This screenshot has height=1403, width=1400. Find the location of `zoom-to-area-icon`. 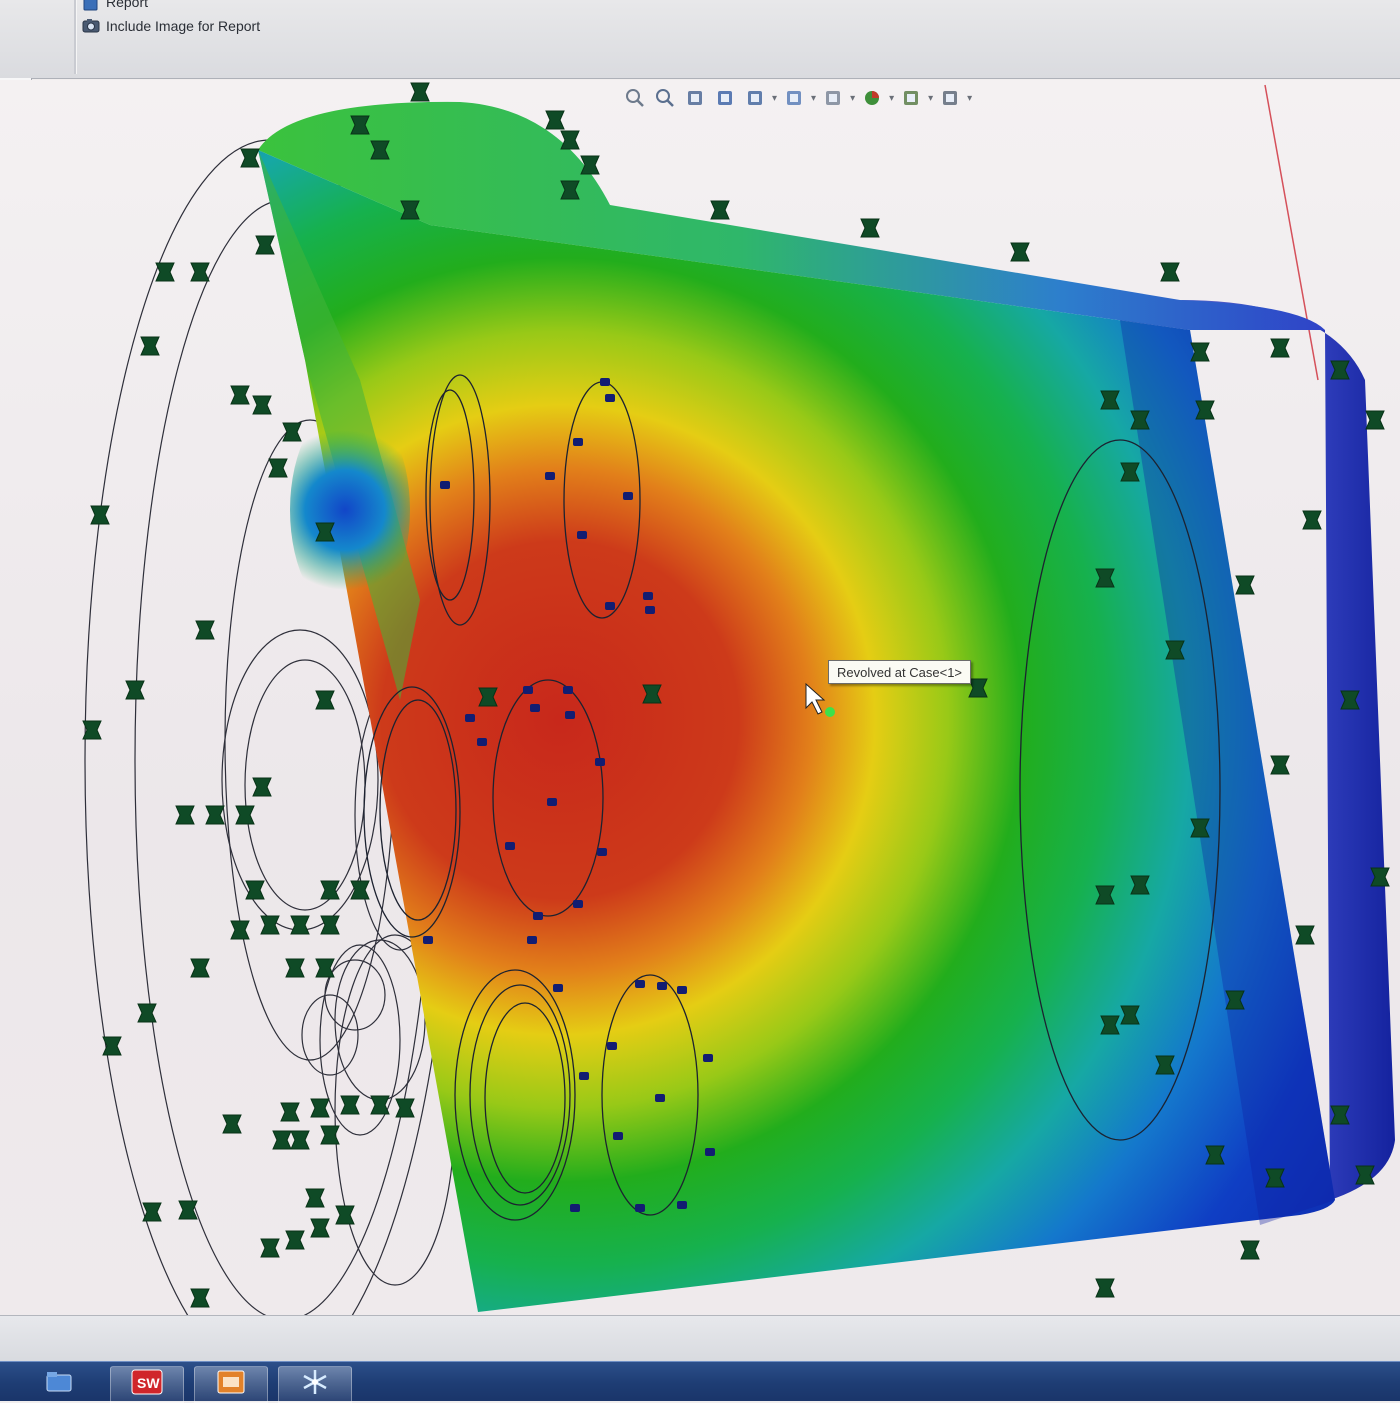

zoom-to-area-icon is located at coordinates (665, 98).